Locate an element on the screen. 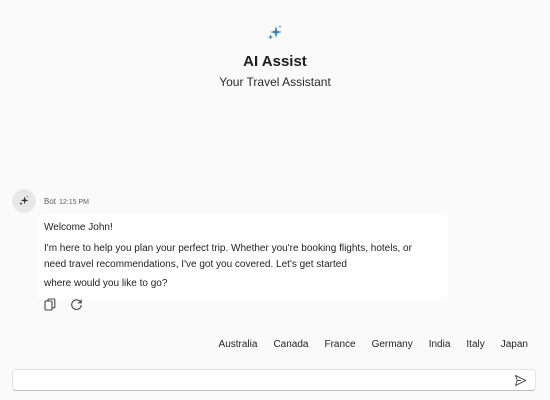 The height and width of the screenshot is (400, 550). suggestion-italy: Italy is located at coordinates (475, 344).